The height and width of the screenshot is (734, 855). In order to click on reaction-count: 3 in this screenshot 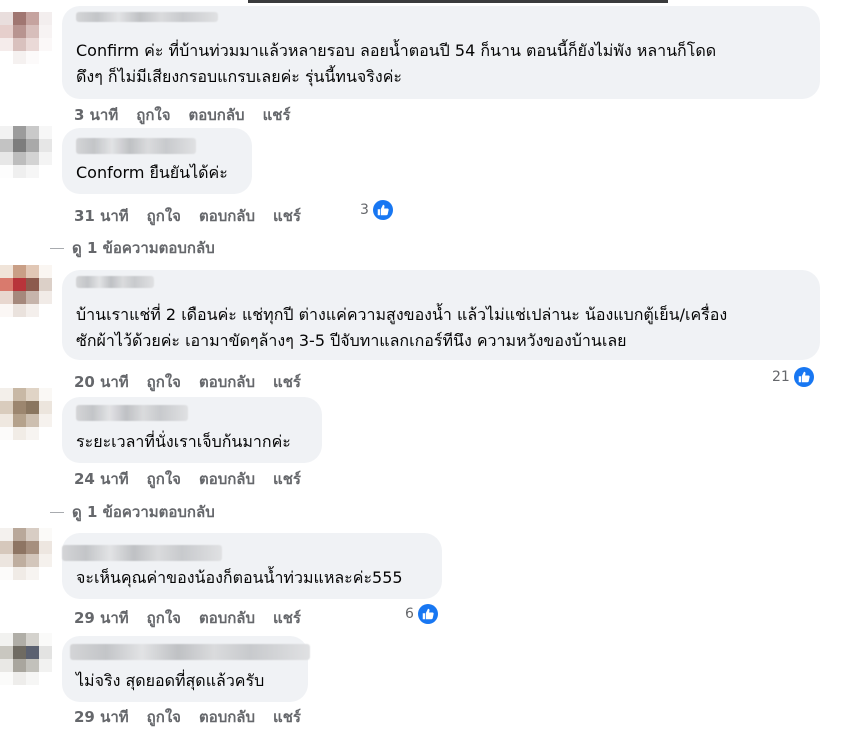, I will do `click(364, 210)`.